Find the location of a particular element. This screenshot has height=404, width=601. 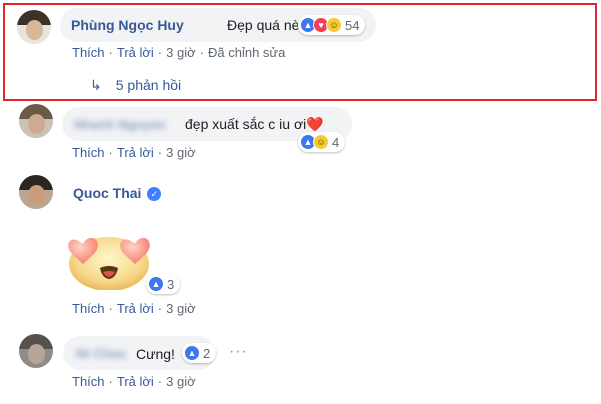

heart-emoji: ❤️ is located at coordinates (315, 124).